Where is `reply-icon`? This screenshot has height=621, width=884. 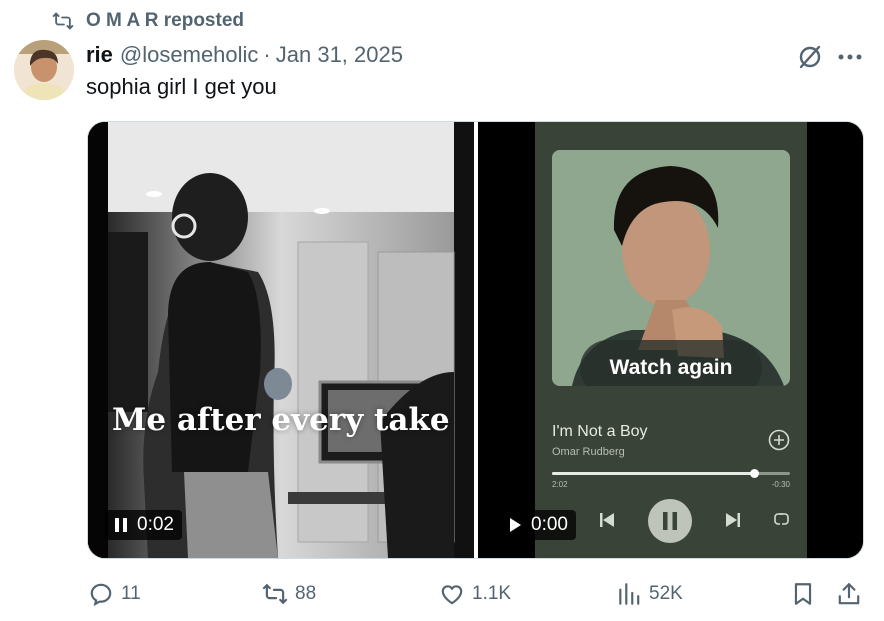 reply-icon is located at coordinates (101, 595).